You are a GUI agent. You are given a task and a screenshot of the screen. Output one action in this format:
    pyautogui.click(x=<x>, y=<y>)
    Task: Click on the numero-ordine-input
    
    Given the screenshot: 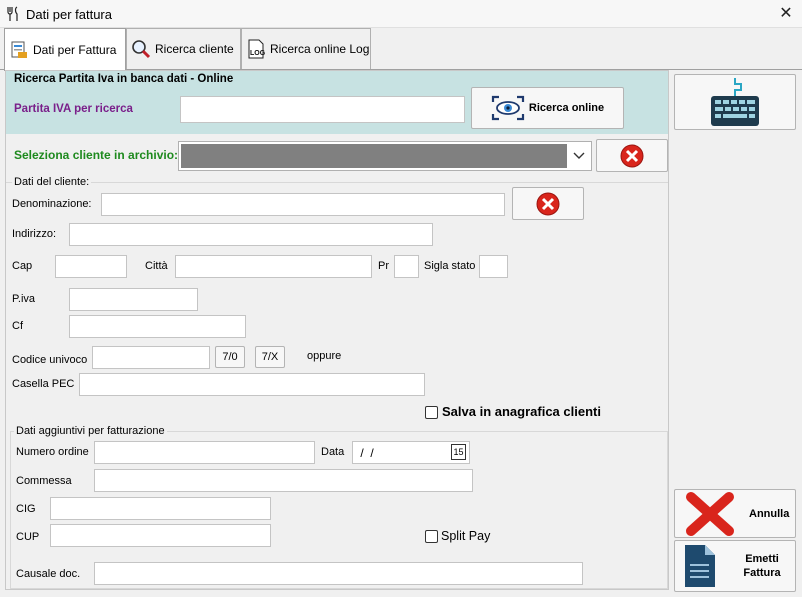 What is the action you would take?
    pyautogui.click(x=204, y=452)
    